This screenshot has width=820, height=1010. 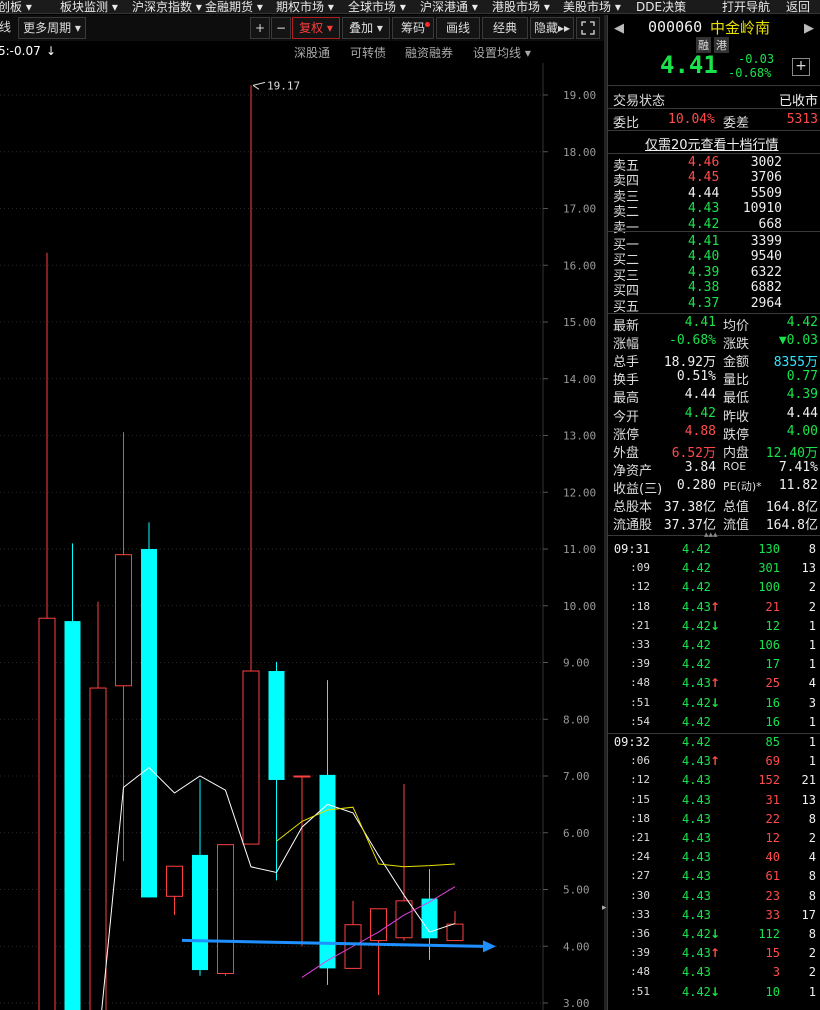 I want to click on tick-time: :51, so click(x=640, y=702).